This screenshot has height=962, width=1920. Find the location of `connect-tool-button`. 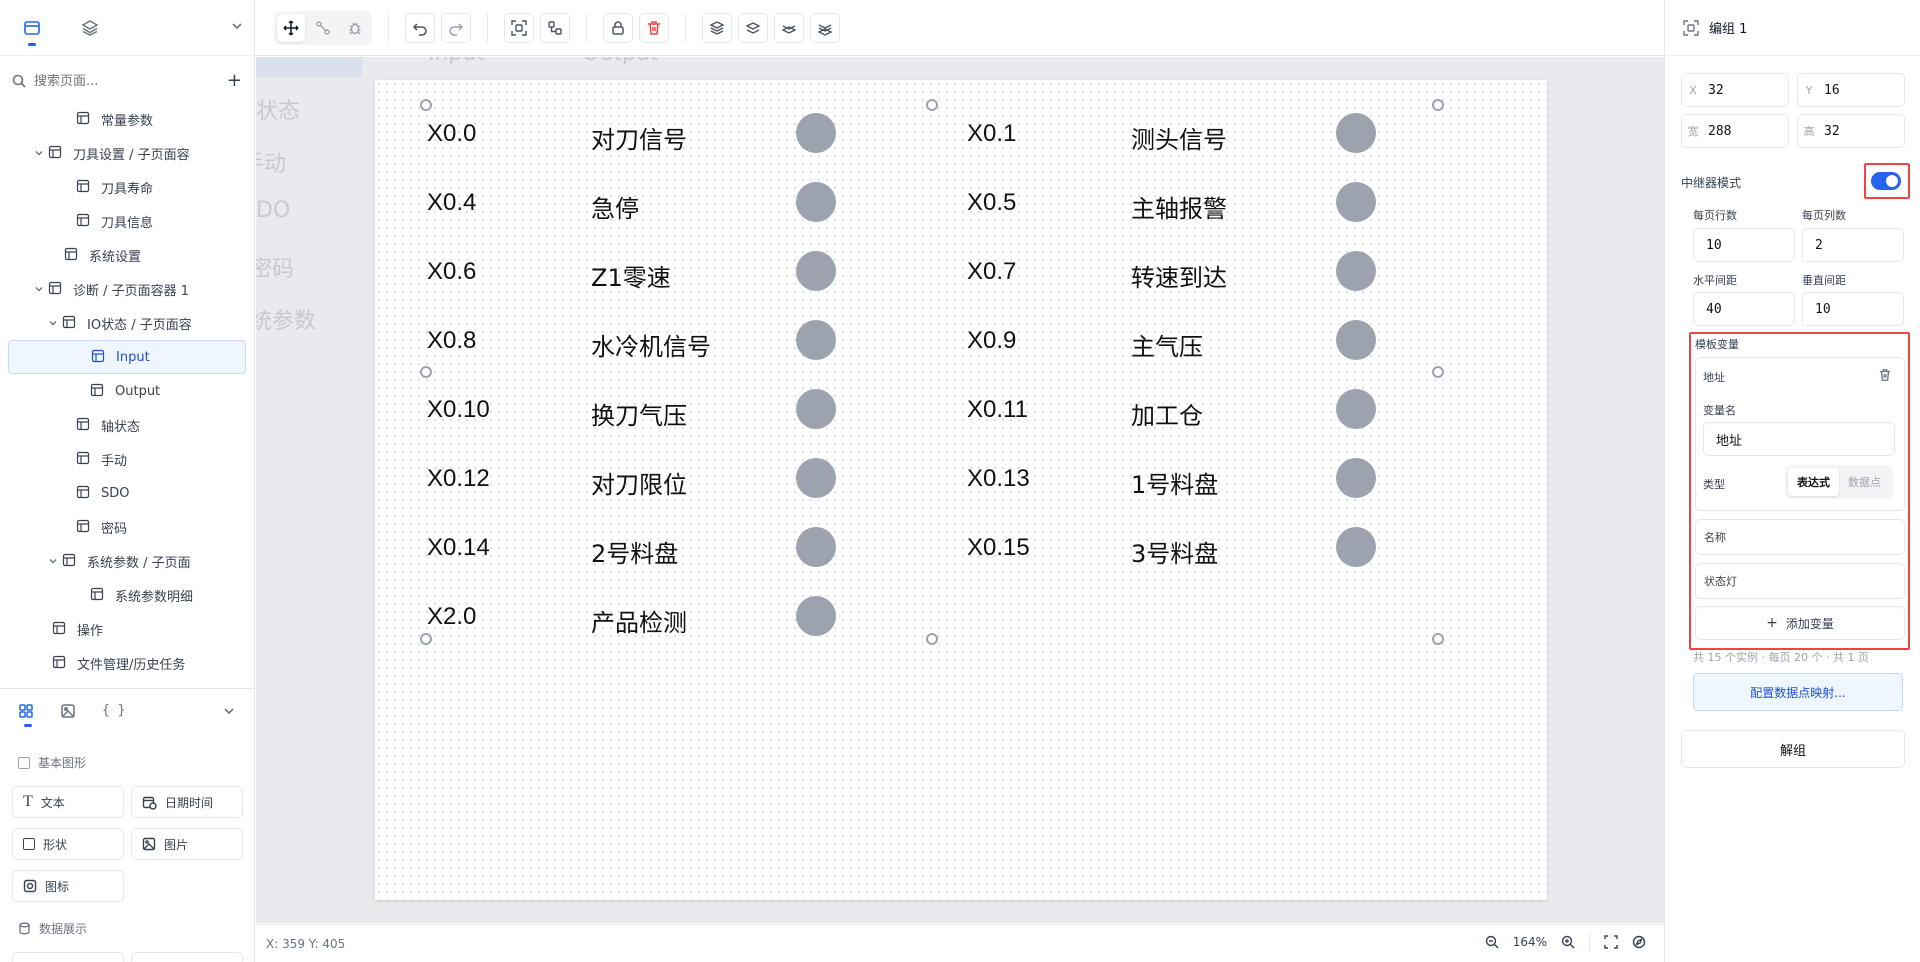

connect-tool-button is located at coordinates (323, 28).